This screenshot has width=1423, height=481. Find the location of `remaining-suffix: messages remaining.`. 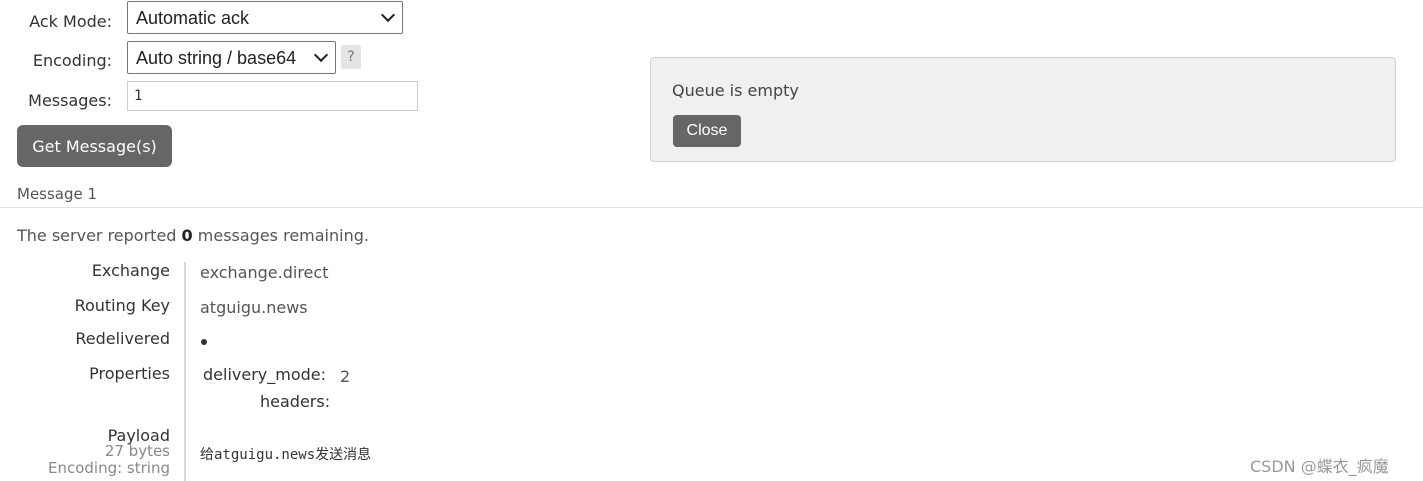

remaining-suffix: messages remaining. is located at coordinates (280, 235).